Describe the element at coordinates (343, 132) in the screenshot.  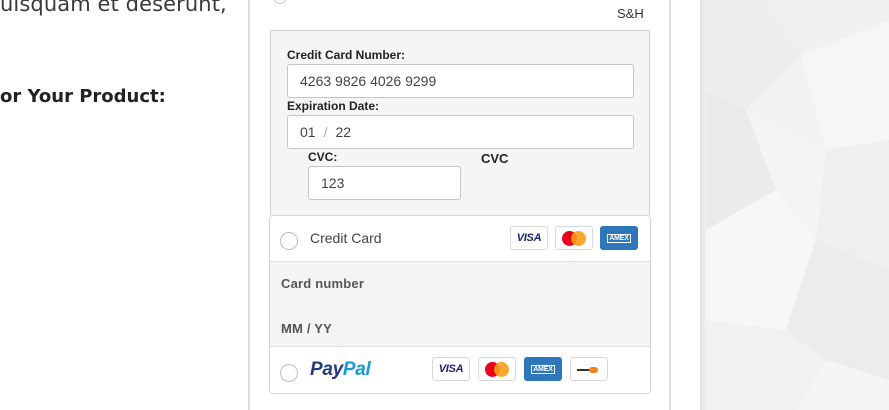
I see `exp-year-value: 22` at that location.